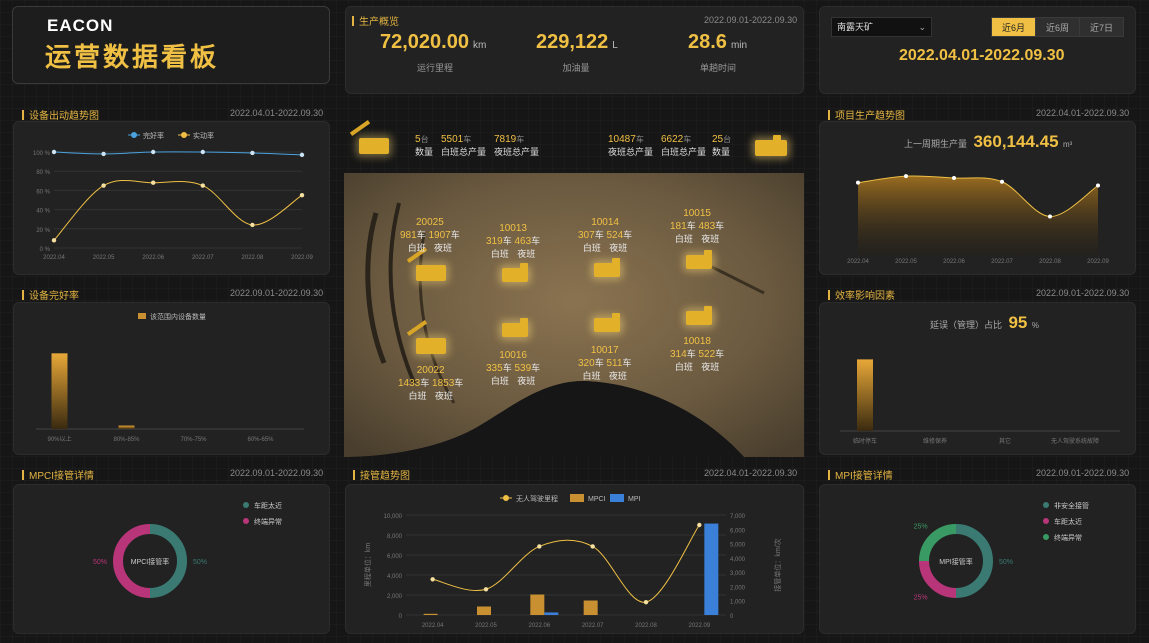 This screenshot has width=1149, height=643. Describe the element at coordinates (171, 45) in the screenshot. I see `brand-panel: EACON 运营数据看板` at that location.